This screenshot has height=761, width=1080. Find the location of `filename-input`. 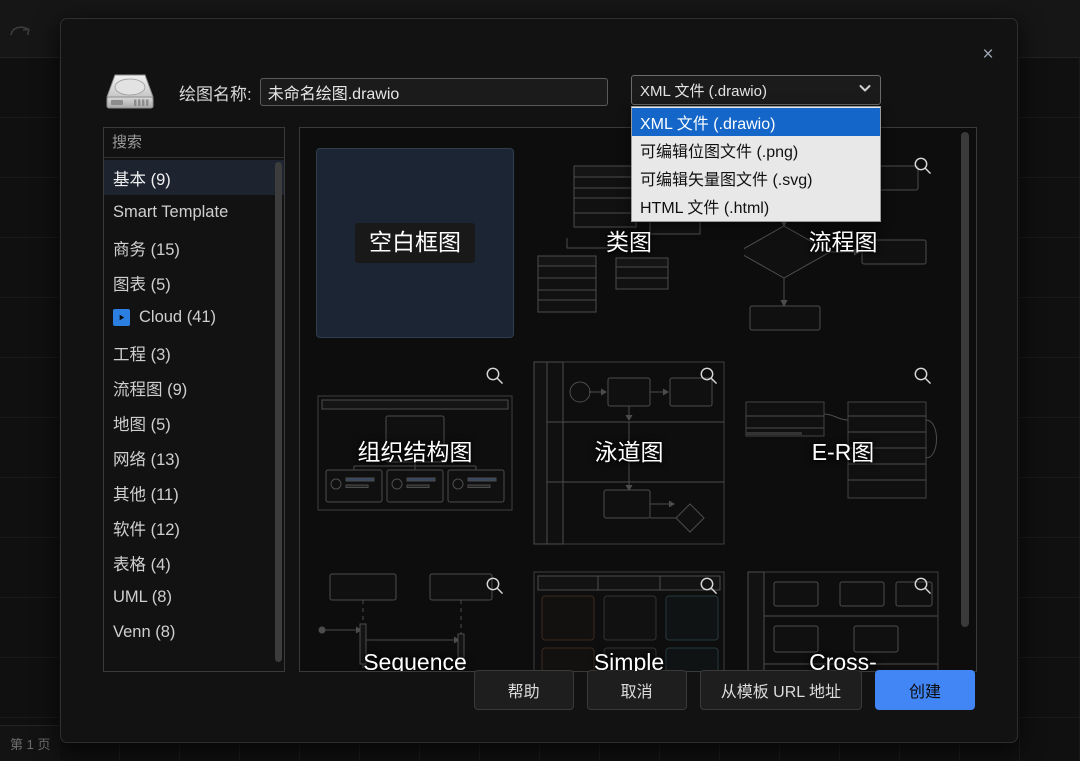

filename-input is located at coordinates (433, 92).